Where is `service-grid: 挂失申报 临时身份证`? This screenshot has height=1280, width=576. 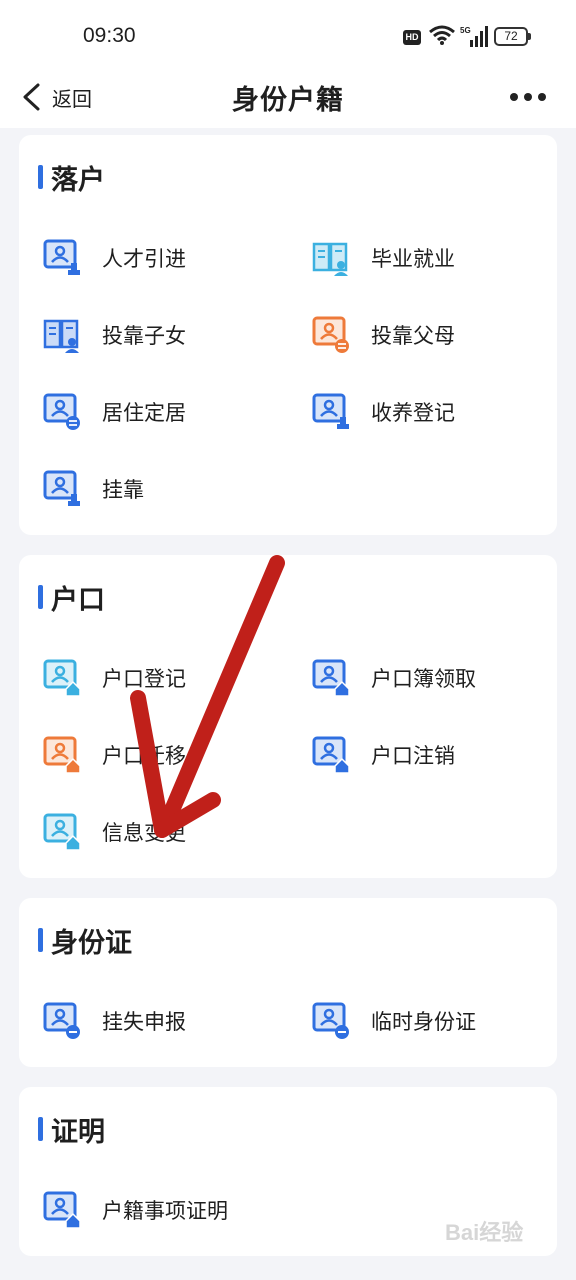 service-grid: 挂失申报 临时身份证 is located at coordinates (288, 1024).